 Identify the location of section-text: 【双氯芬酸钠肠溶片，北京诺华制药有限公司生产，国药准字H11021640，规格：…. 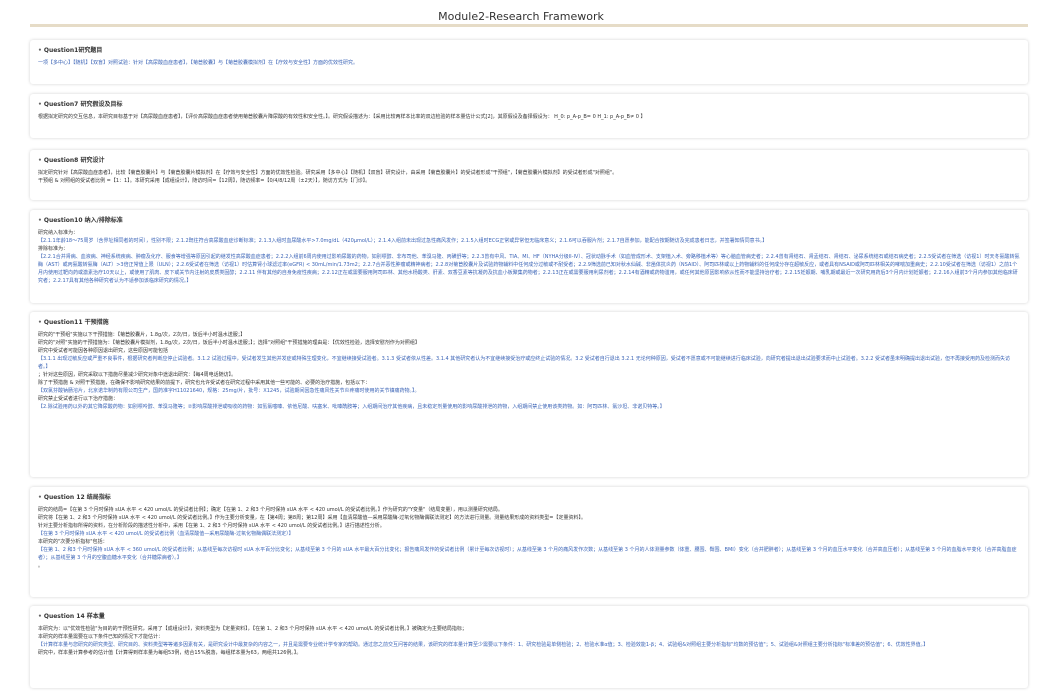
(229, 391).